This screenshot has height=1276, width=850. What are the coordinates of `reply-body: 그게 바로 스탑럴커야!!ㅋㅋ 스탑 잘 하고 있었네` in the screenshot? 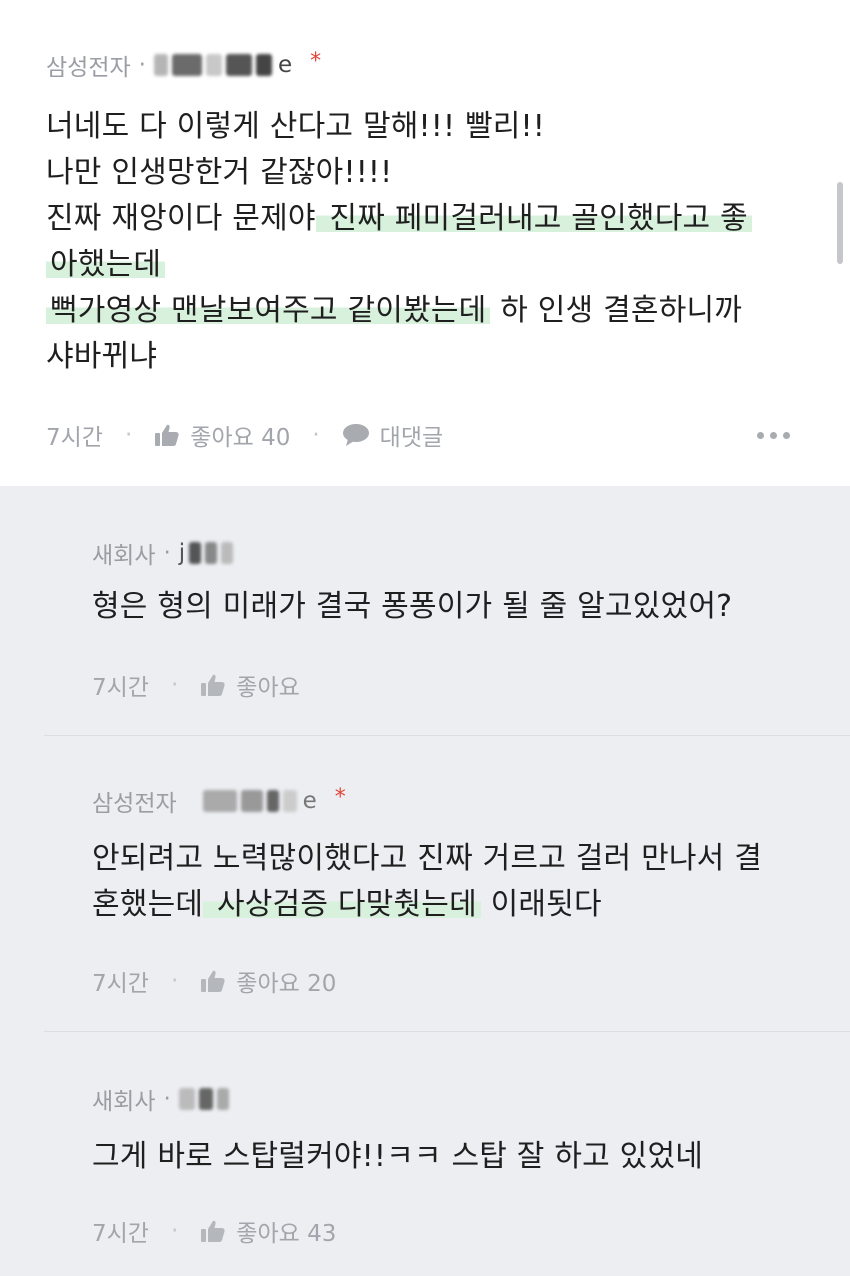 It's located at (397, 1157).